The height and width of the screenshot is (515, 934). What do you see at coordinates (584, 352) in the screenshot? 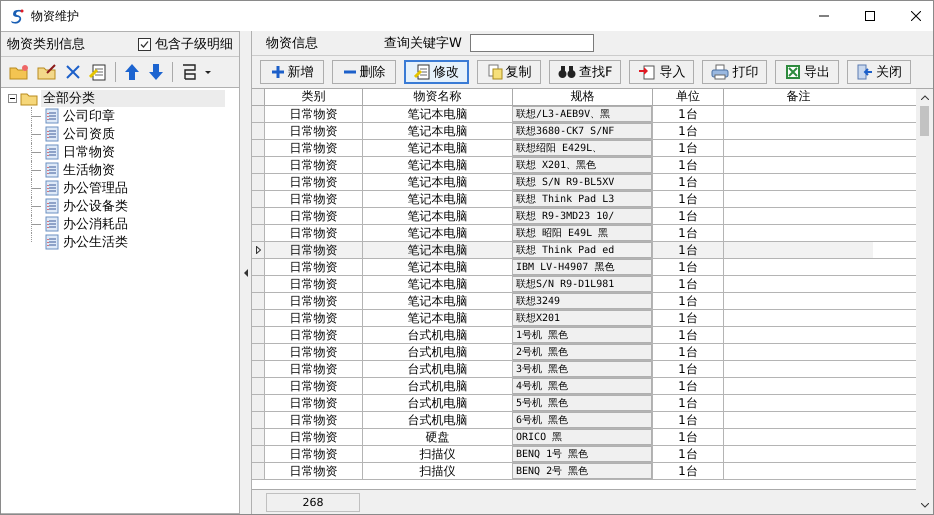
I see `table-row: 日常物资 台式机电脑 2号机 黑色 1台` at bounding box center [584, 352].